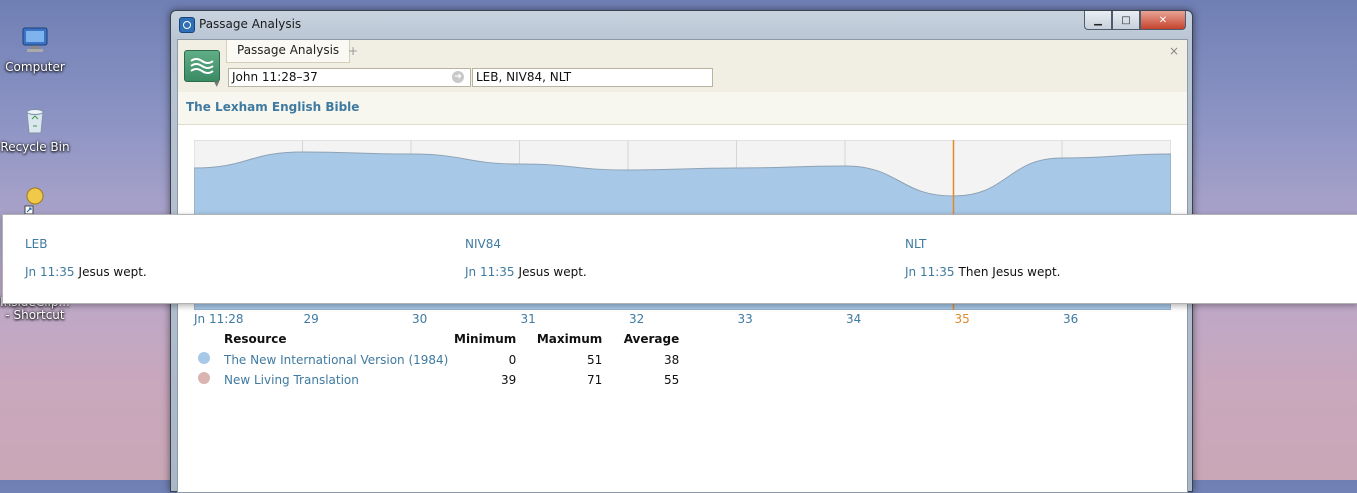 The height and width of the screenshot is (493, 1357). I want to click on legend-max: 71, so click(594, 379).